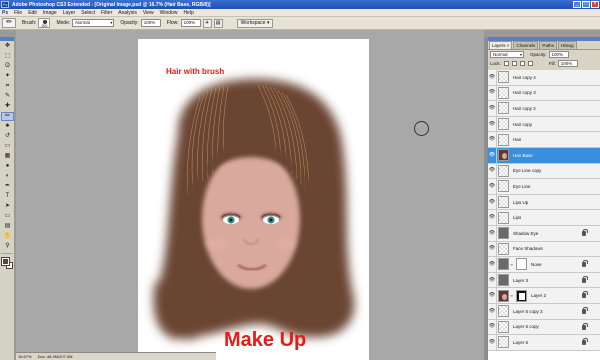 The height and width of the screenshot is (360, 600). What do you see at coordinates (567, 63) in the screenshot?
I see `fill-field: 100%` at bounding box center [567, 63].